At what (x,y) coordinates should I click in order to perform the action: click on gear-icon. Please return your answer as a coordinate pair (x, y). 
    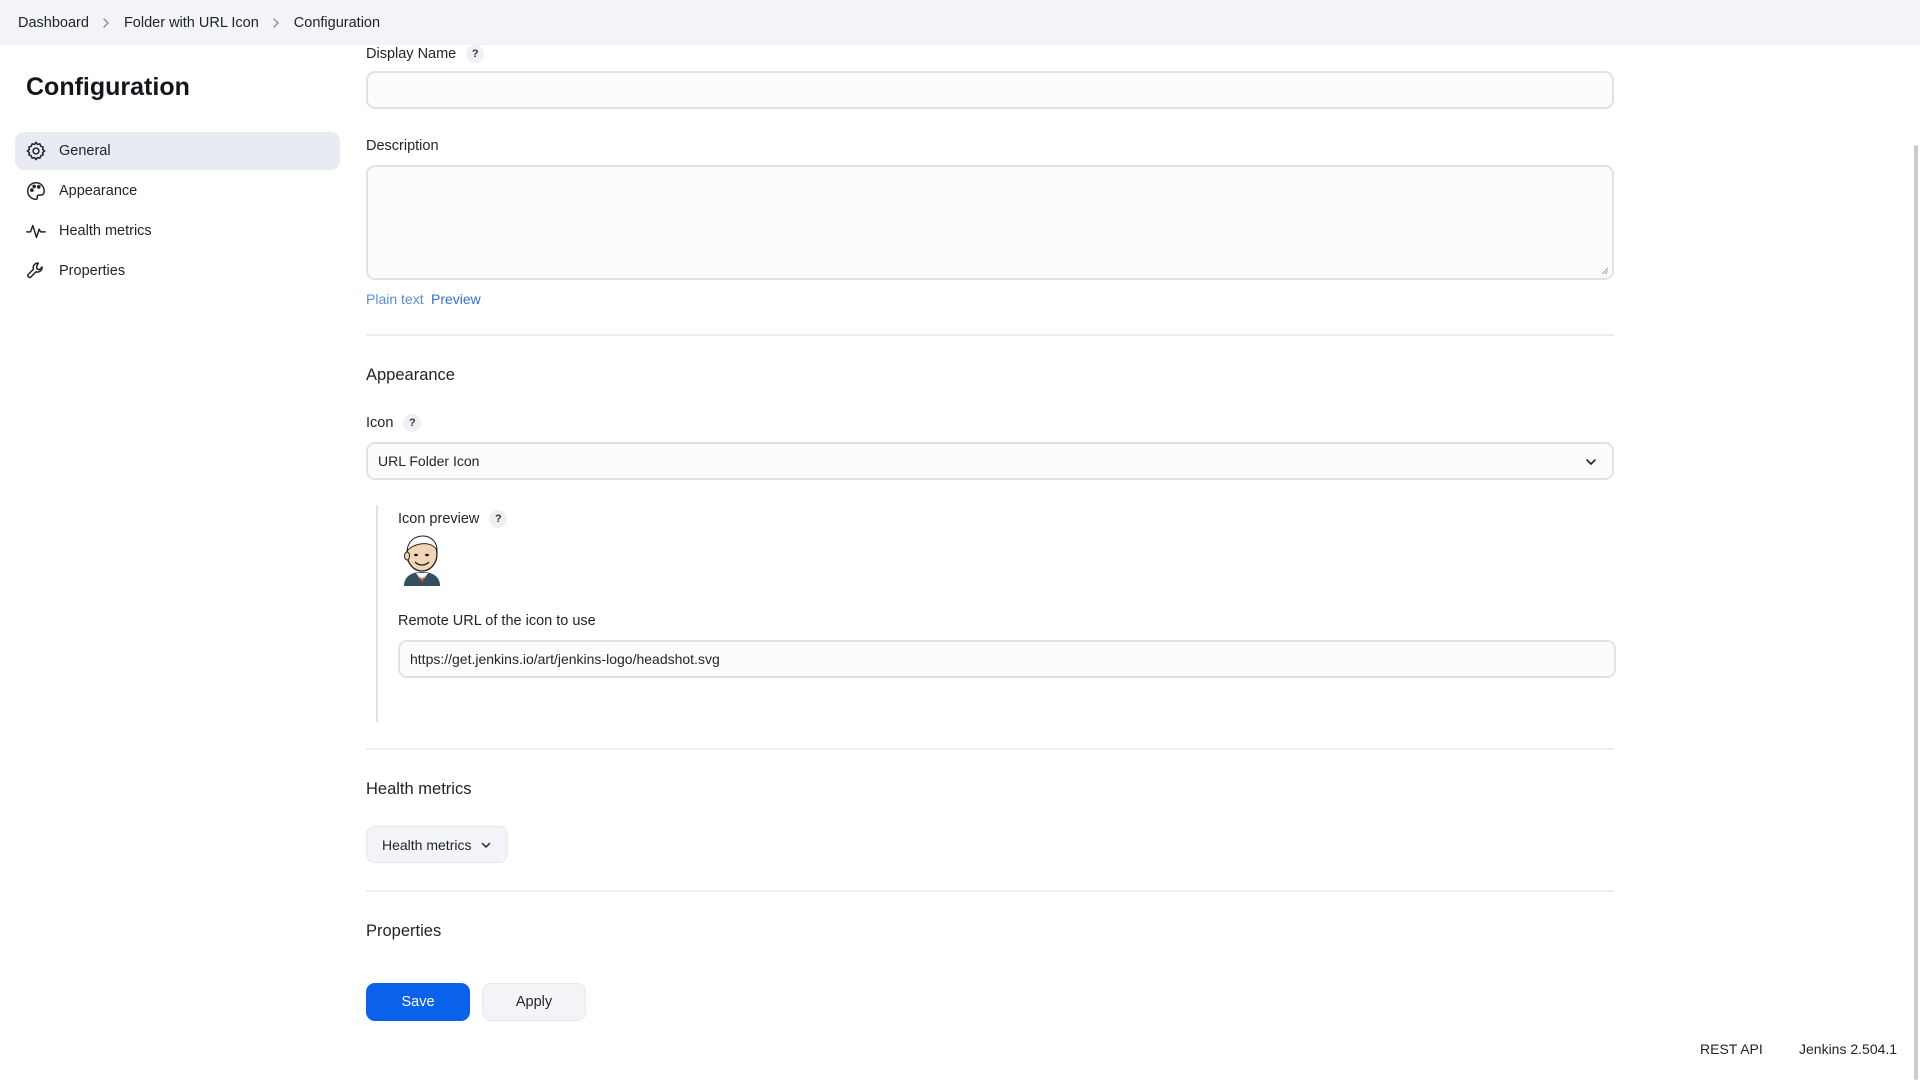
    Looking at the image, I should click on (36, 151).